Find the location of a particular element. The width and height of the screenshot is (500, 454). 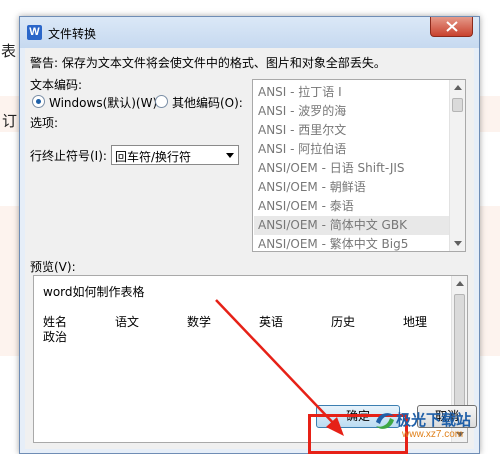

close-icon is located at coordinates (452, 26).